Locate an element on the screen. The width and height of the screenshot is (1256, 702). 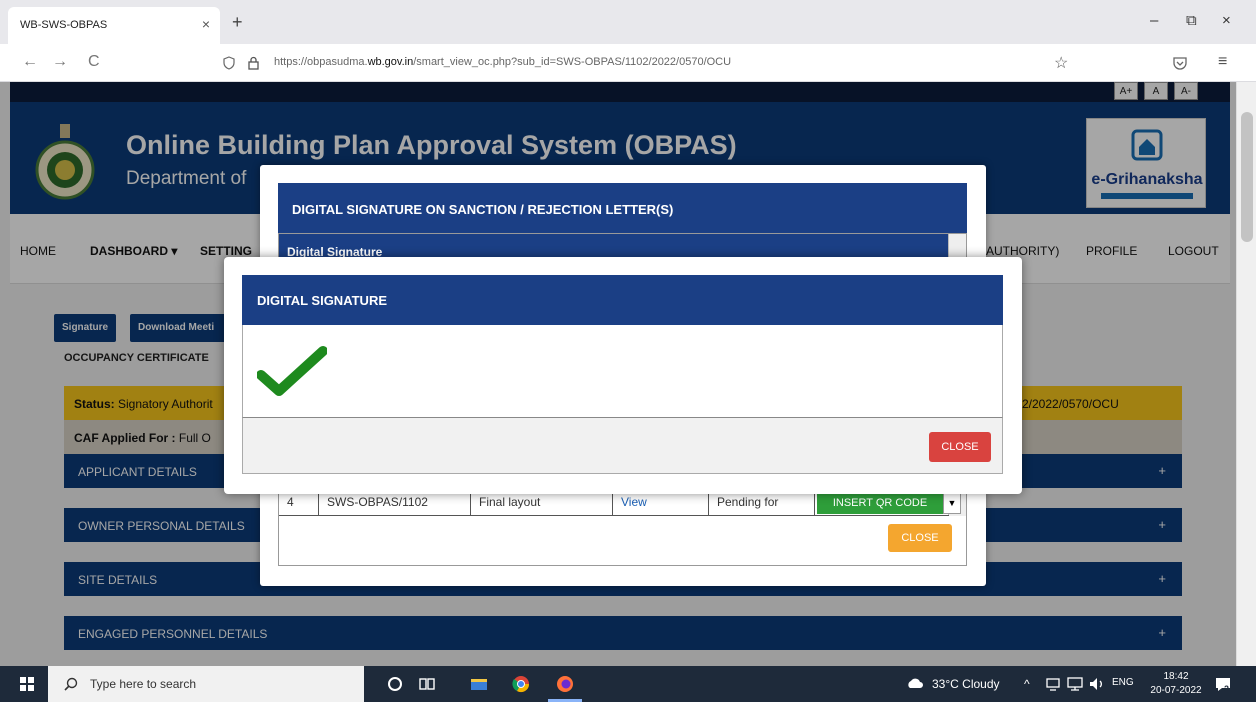
clock-time: 18:42 is located at coordinates (1176, 676).